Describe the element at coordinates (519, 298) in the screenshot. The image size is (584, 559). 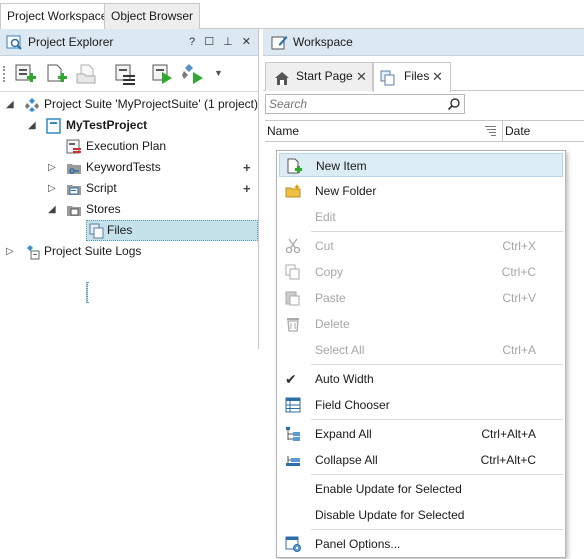
I see `menu-shortcut: Ctrl+V` at that location.